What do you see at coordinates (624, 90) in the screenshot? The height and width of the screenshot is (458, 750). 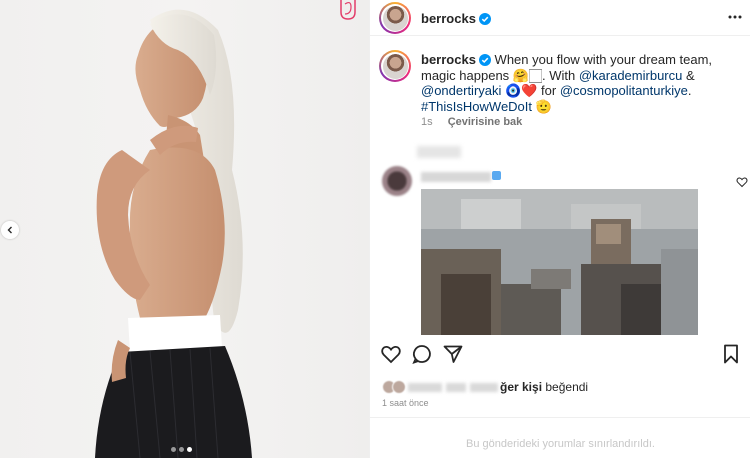 I see `mention-link: @cosmopolitanturkiye` at bounding box center [624, 90].